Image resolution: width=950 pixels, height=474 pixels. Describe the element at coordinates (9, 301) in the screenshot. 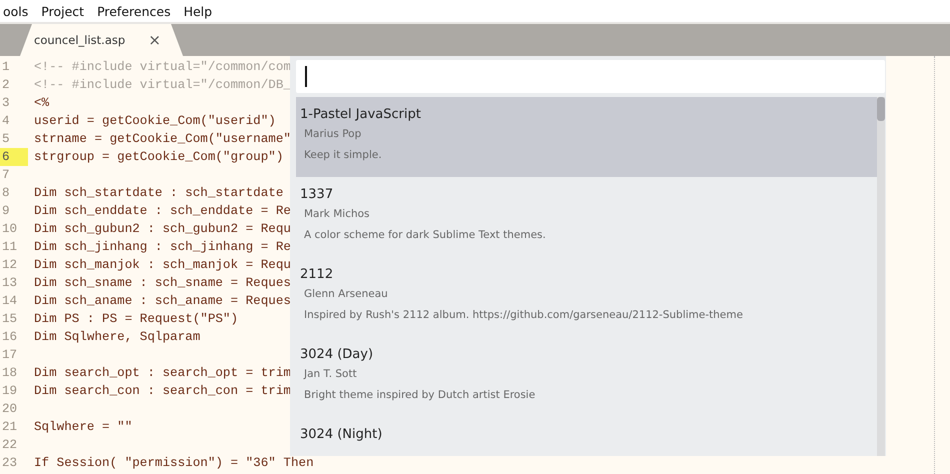

I see `line-number: 14` at that location.